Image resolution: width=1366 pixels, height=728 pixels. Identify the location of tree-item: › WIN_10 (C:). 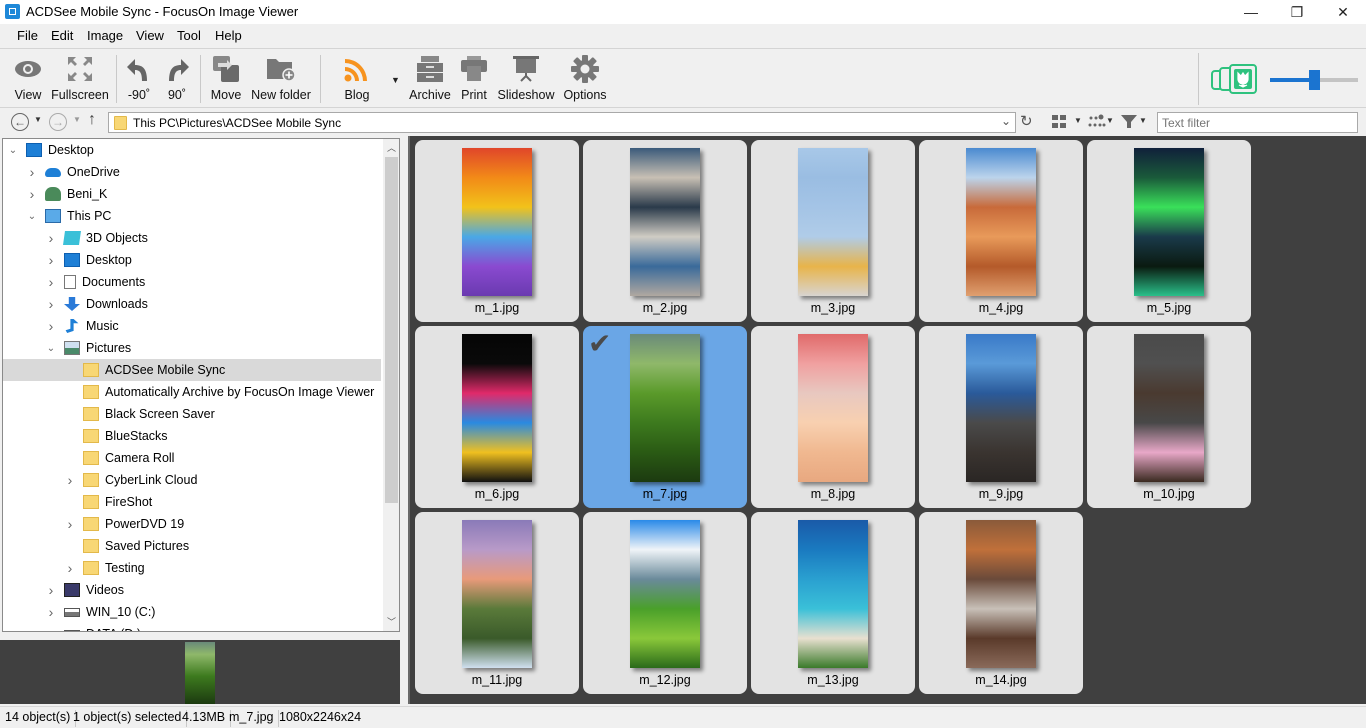
(192, 612).